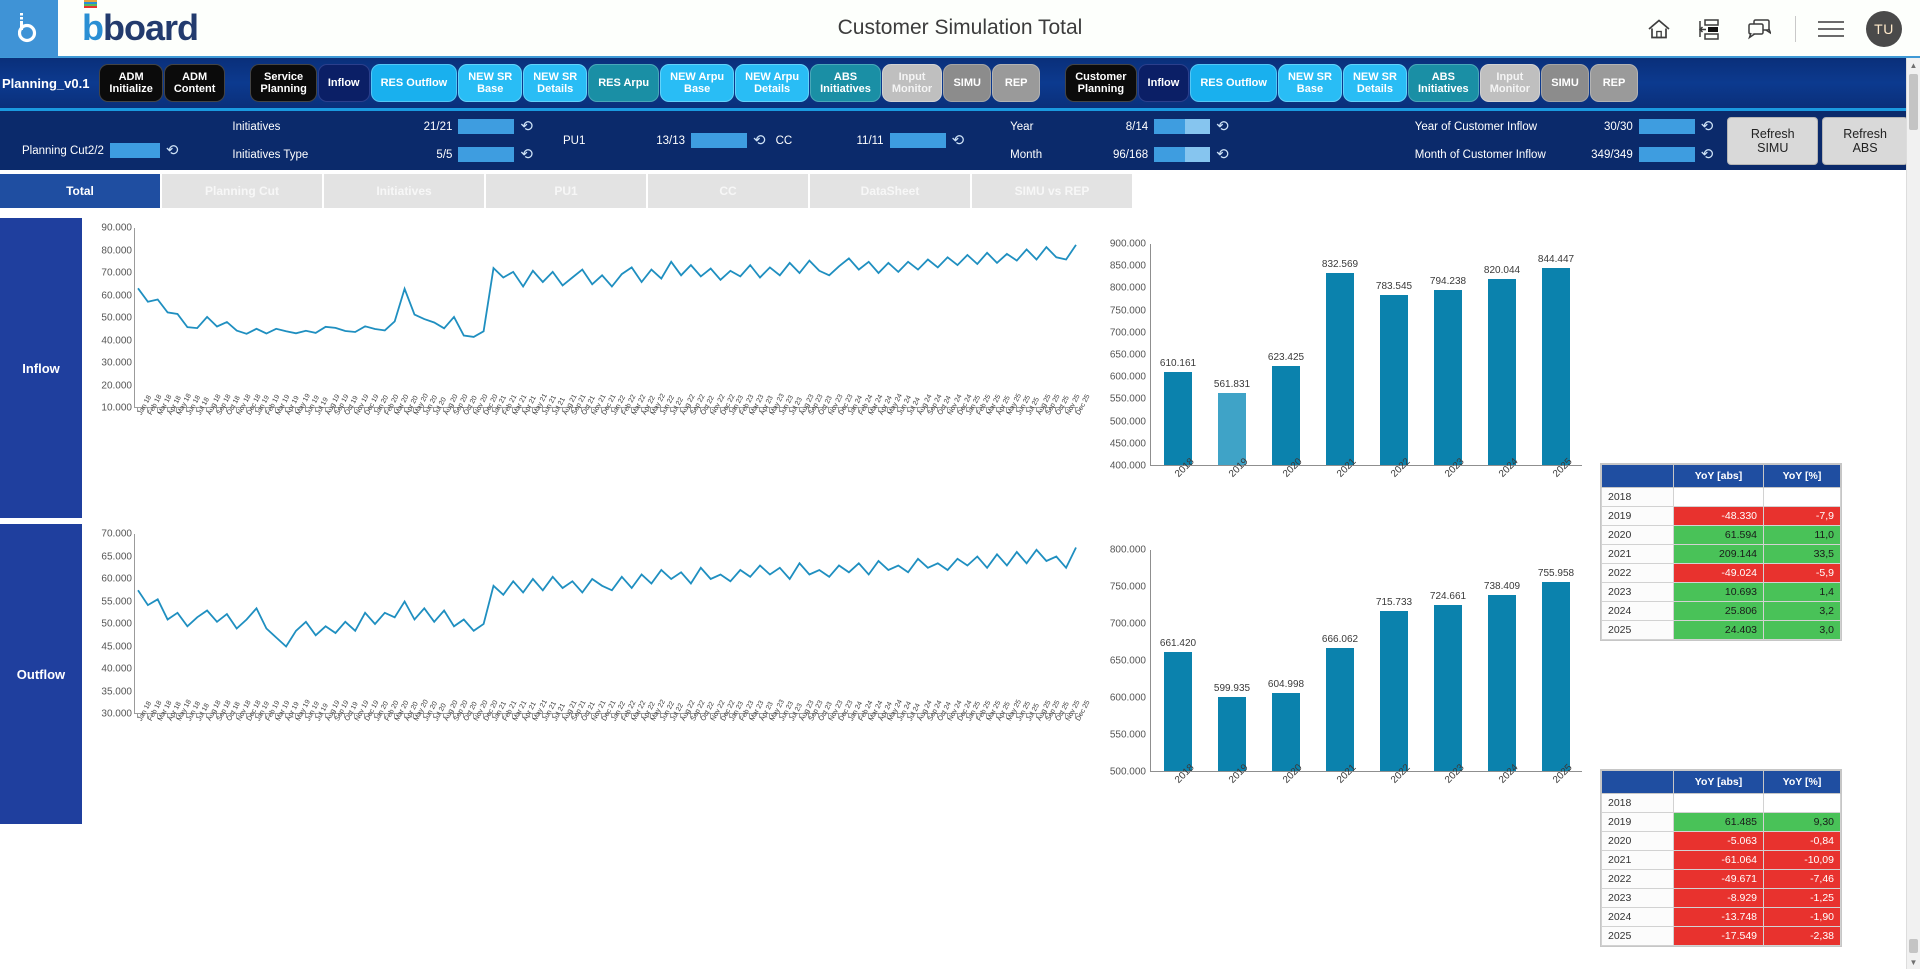  I want to click on table-row: 2024 25.806 3,2, so click(1721, 611).